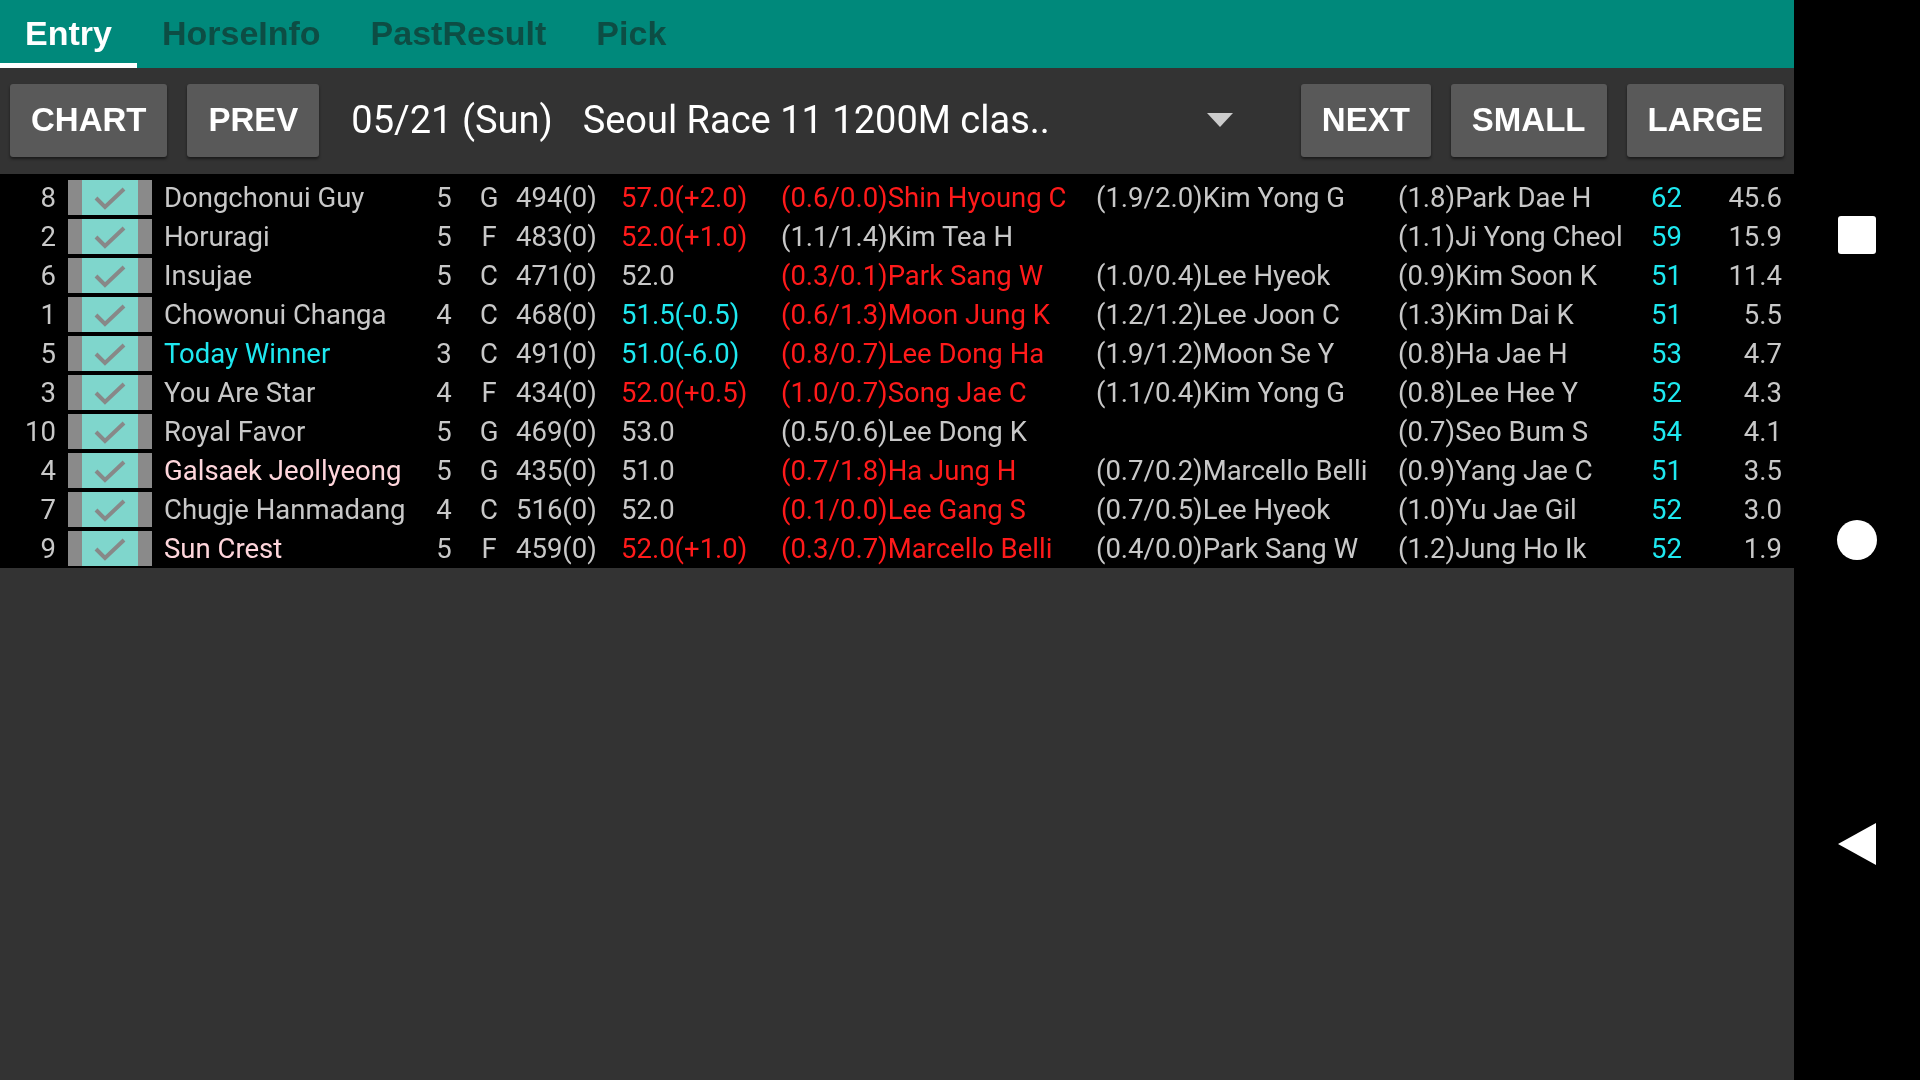 The image size is (1920, 1080). What do you see at coordinates (1762, 353) in the screenshot?
I see `odds-value: 4.7` at bounding box center [1762, 353].